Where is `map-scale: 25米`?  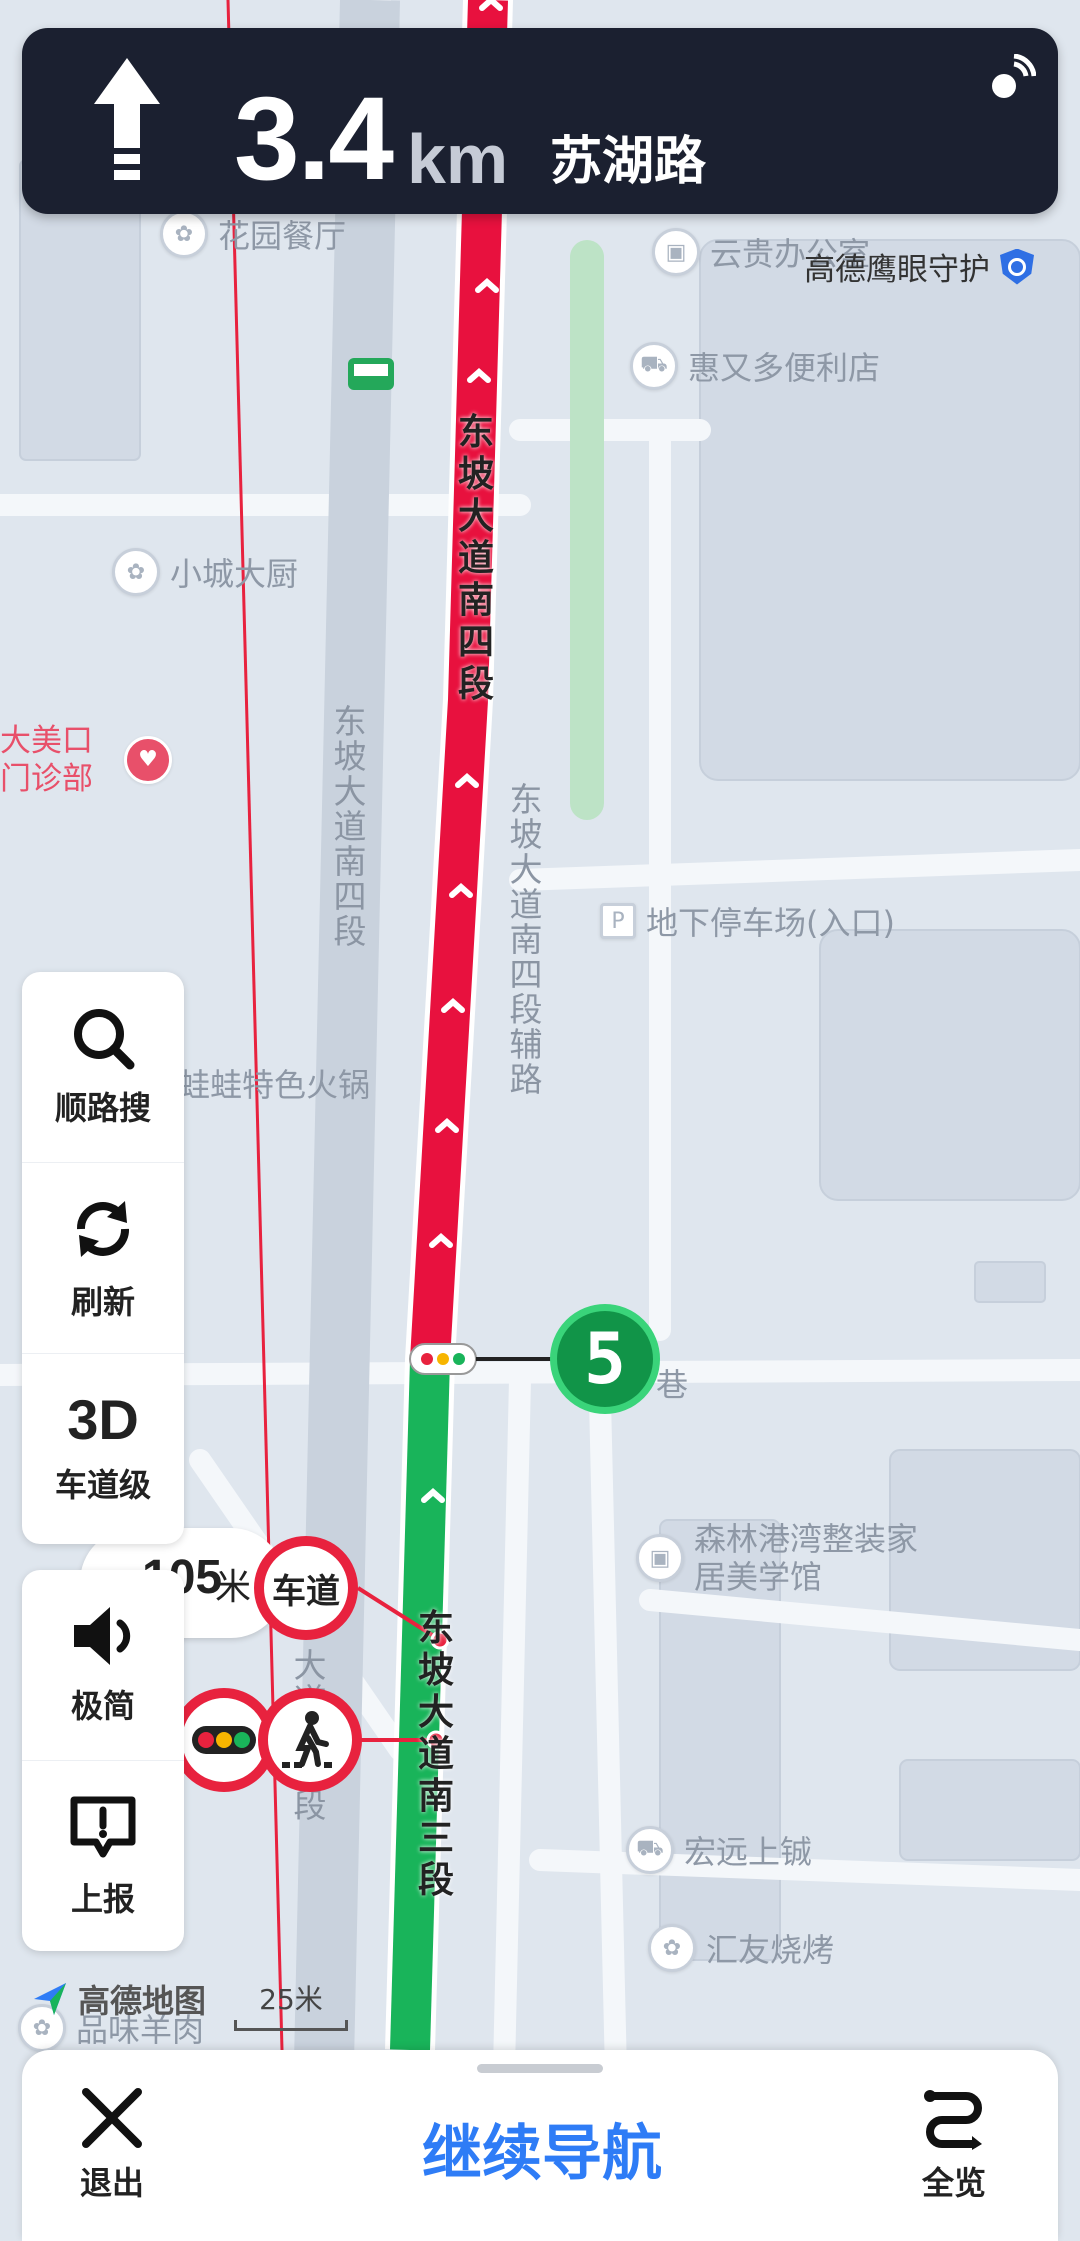 map-scale: 25米 is located at coordinates (291, 2004).